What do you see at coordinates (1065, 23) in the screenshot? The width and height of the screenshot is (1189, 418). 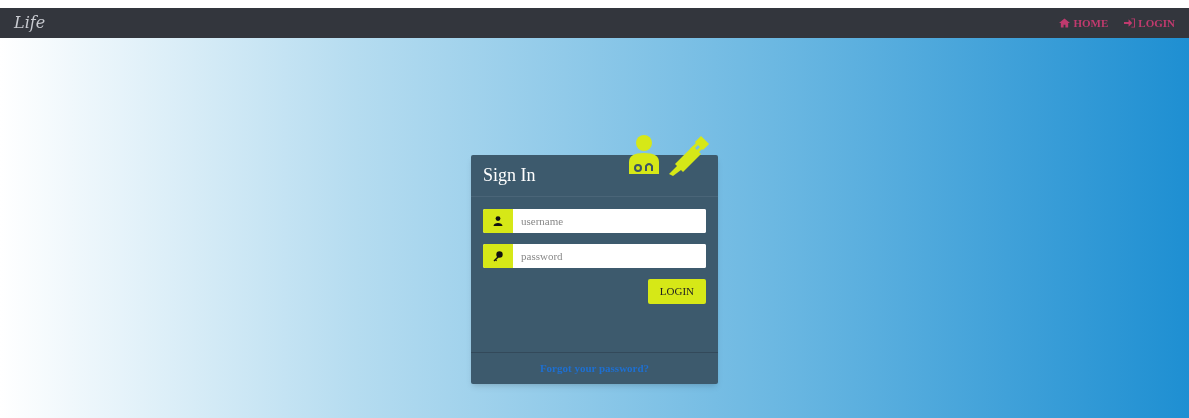 I see `home-icon` at bounding box center [1065, 23].